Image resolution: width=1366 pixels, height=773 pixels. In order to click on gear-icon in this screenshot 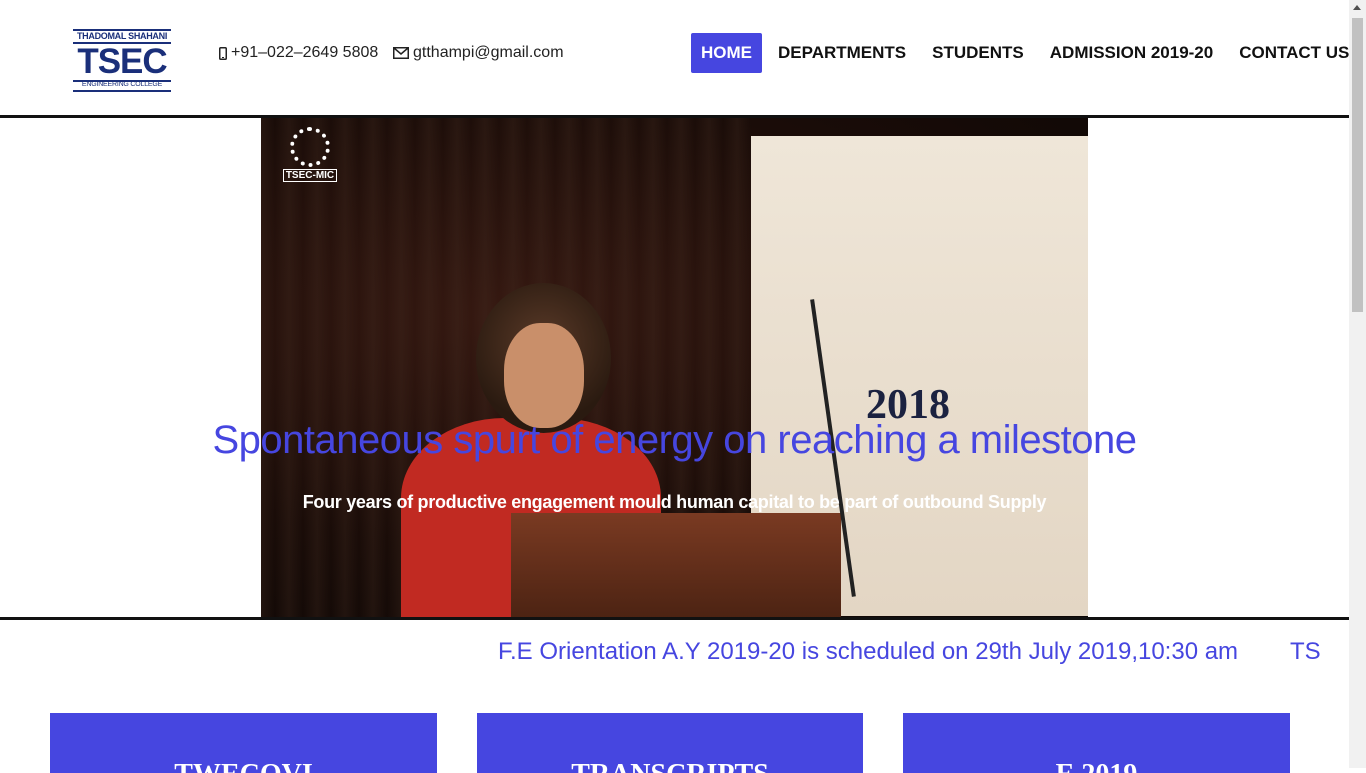, I will do `click(310, 147)`.